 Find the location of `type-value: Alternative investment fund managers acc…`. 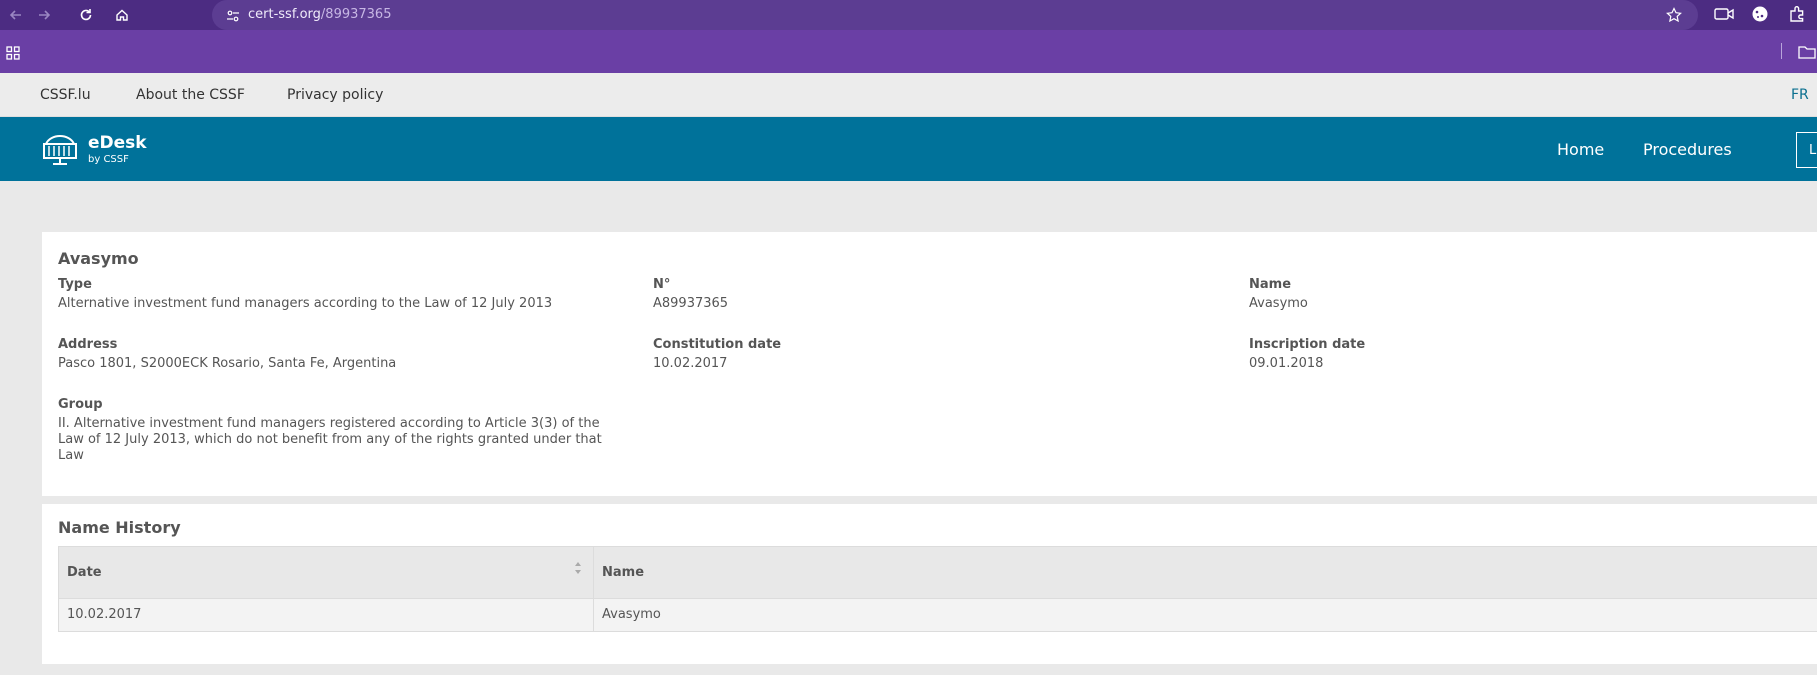

type-value: Alternative investment fund managers acc… is located at coordinates (305, 303).